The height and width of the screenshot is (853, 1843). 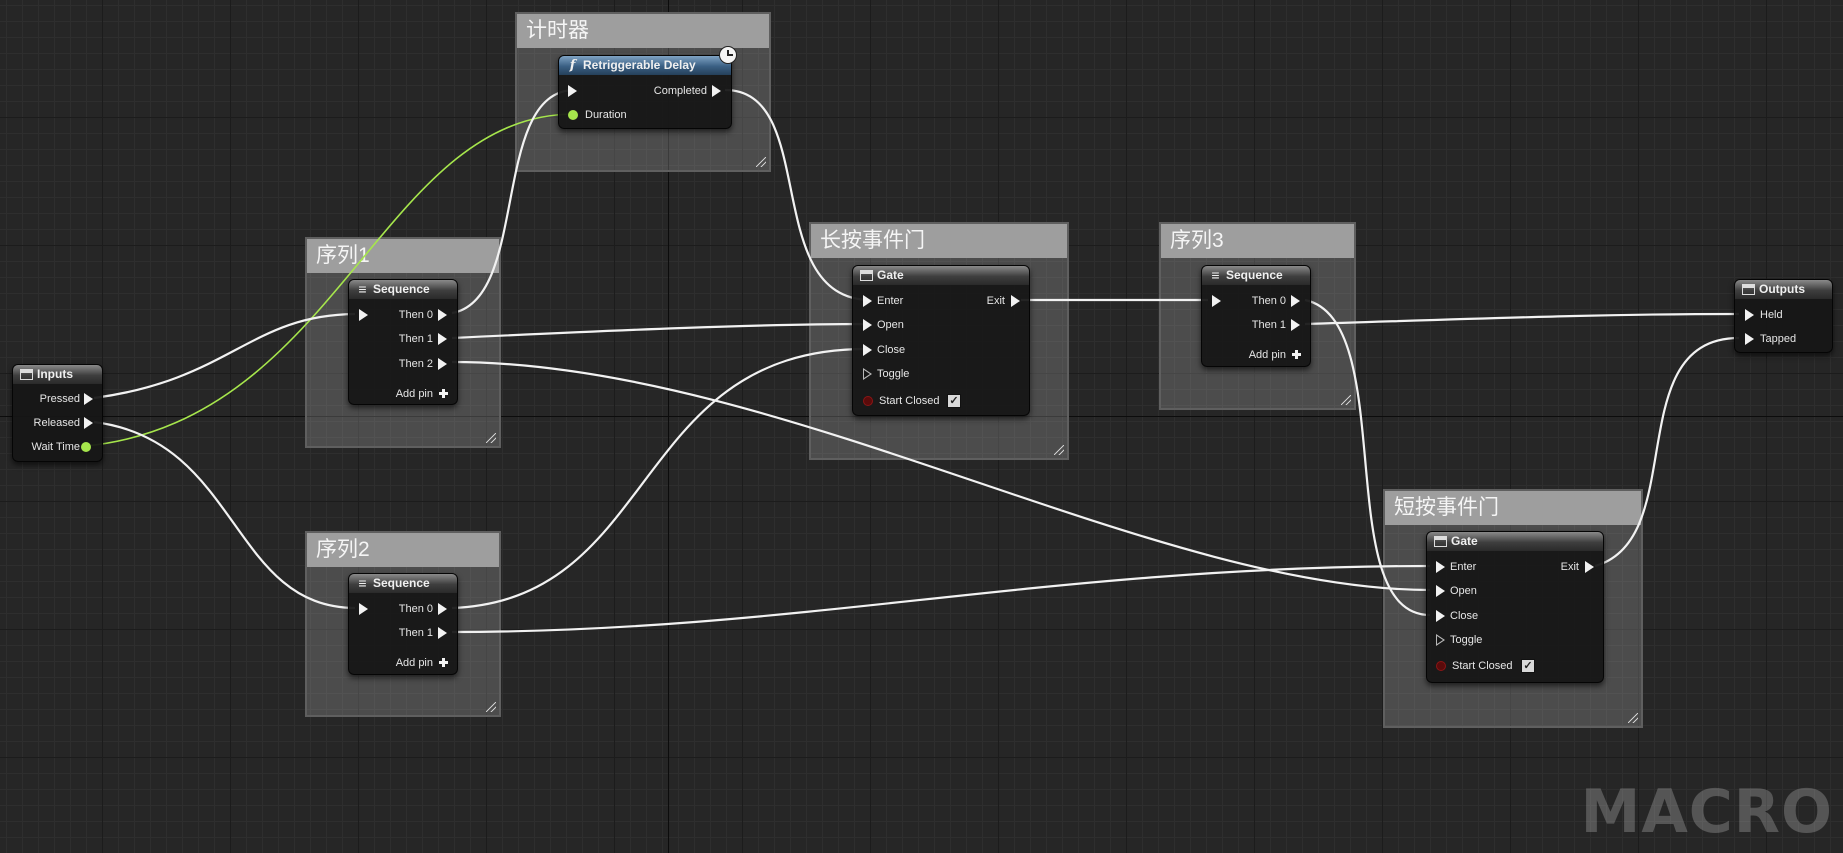 I want to click on delay-node-header: f Retriggerable Delay, so click(x=645, y=65).